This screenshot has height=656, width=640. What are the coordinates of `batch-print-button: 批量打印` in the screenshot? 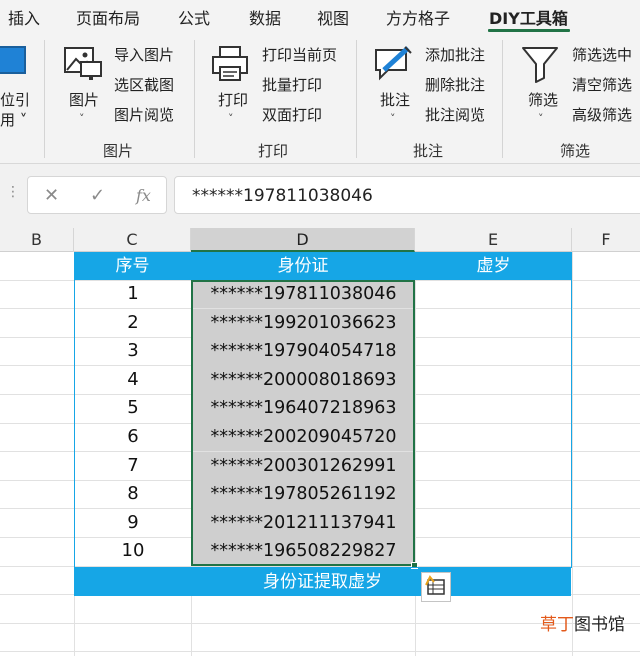 It's located at (292, 84).